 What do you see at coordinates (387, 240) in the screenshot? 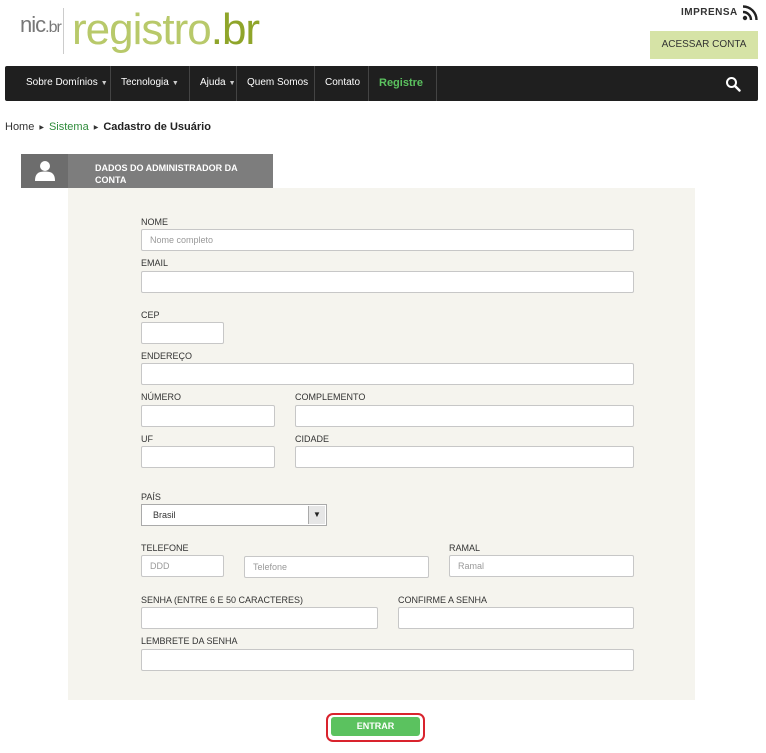
I see `nome-input` at bounding box center [387, 240].